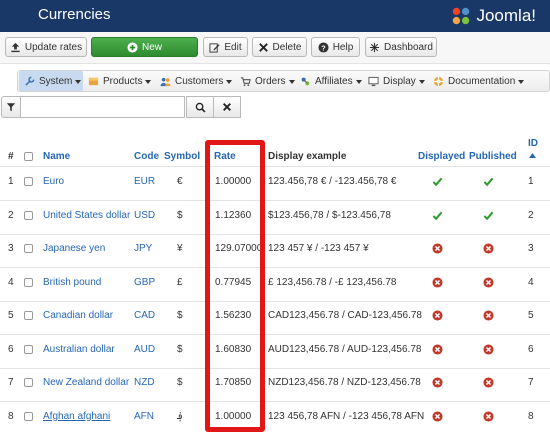 The height and width of the screenshot is (432, 550). I want to click on select-all-checkbox, so click(28, 156).